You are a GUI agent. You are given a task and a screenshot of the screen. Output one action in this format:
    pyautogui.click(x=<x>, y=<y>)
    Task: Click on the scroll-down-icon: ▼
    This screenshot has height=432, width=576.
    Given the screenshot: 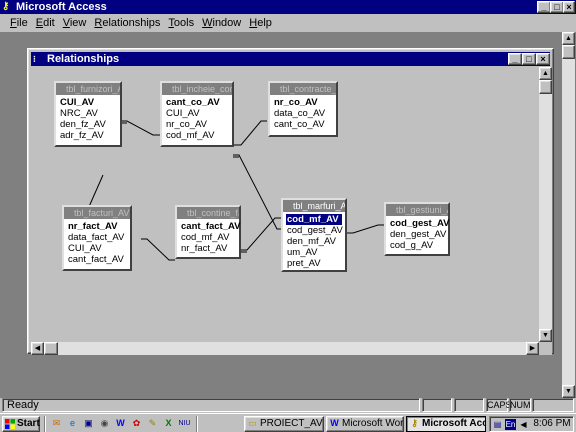 What is the action you would take?
    pyautogui.click(x=545, y=335)
    